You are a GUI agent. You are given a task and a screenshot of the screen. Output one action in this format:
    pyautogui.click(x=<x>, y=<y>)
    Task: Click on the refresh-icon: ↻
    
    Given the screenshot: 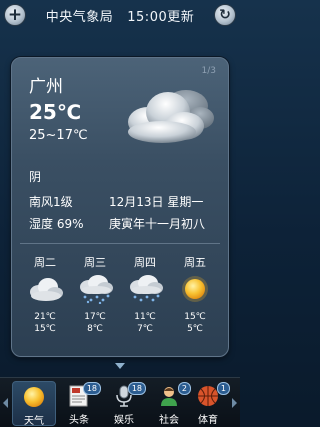 What is the action you would take?
    pyautogui.click(x=225, y=15)
    